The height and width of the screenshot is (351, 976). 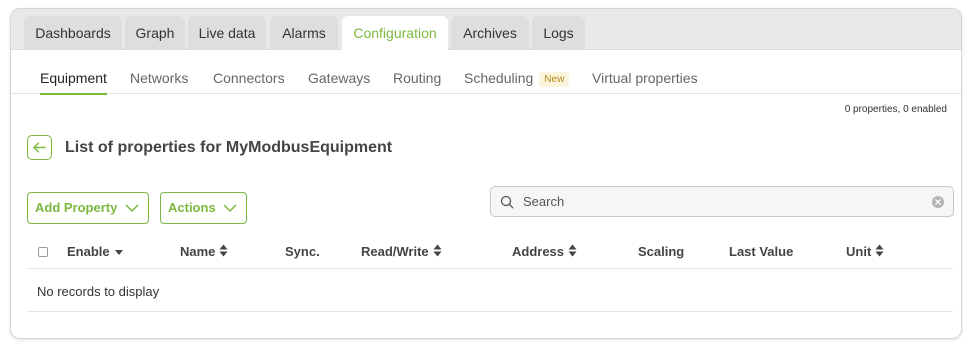 I want to click on column-enable-label: Enable, so click(x=88, y=251).